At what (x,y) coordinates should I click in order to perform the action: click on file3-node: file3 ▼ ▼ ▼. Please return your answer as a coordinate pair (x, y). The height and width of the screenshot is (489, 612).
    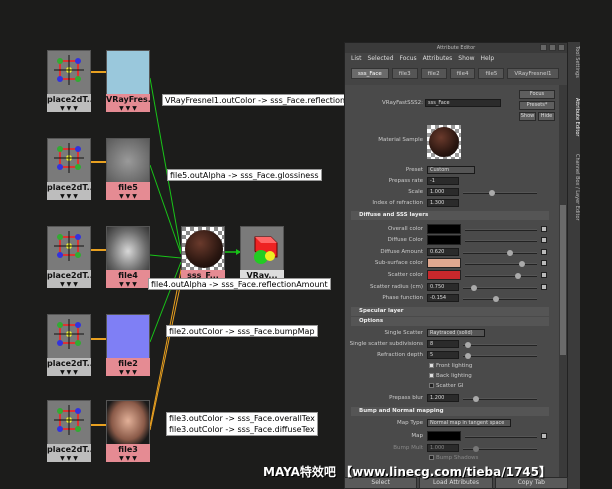
    Looking at the image, I should click on (128, 431).